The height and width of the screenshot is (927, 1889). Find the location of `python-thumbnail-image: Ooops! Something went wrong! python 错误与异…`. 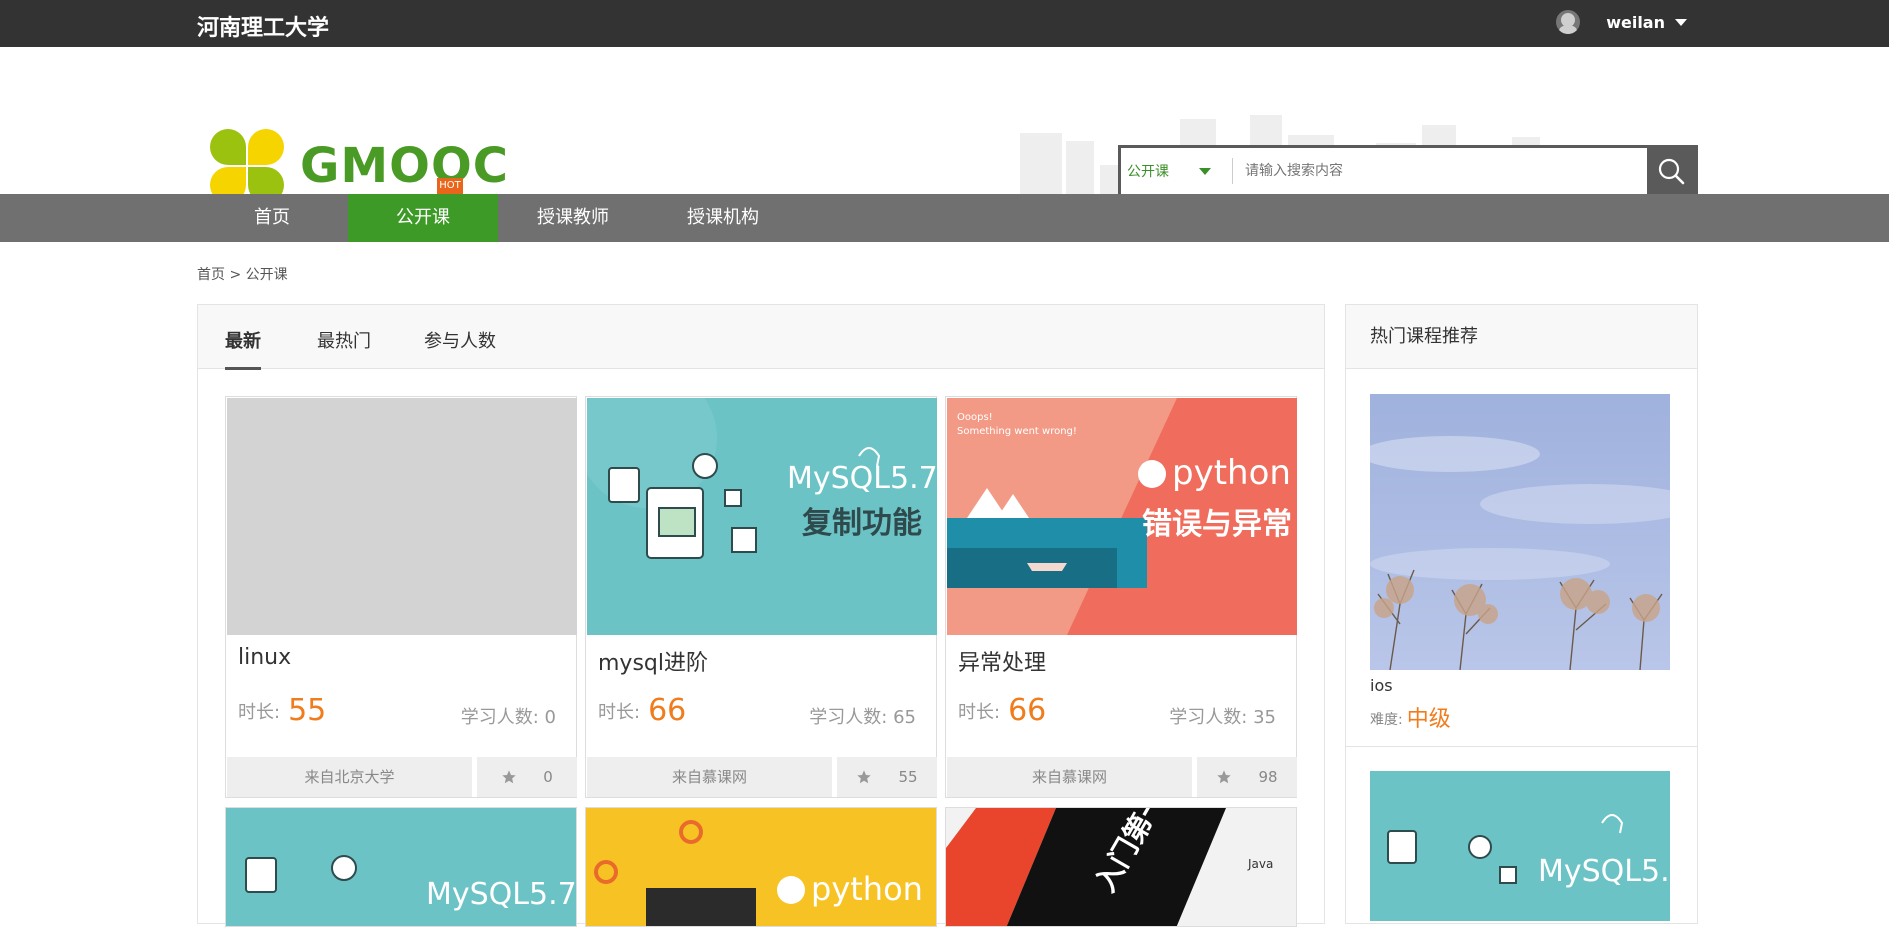

python-thumbnail-image: Ooops! Something went wrong! python 错误与异… is located at coordinates (1122, 516).